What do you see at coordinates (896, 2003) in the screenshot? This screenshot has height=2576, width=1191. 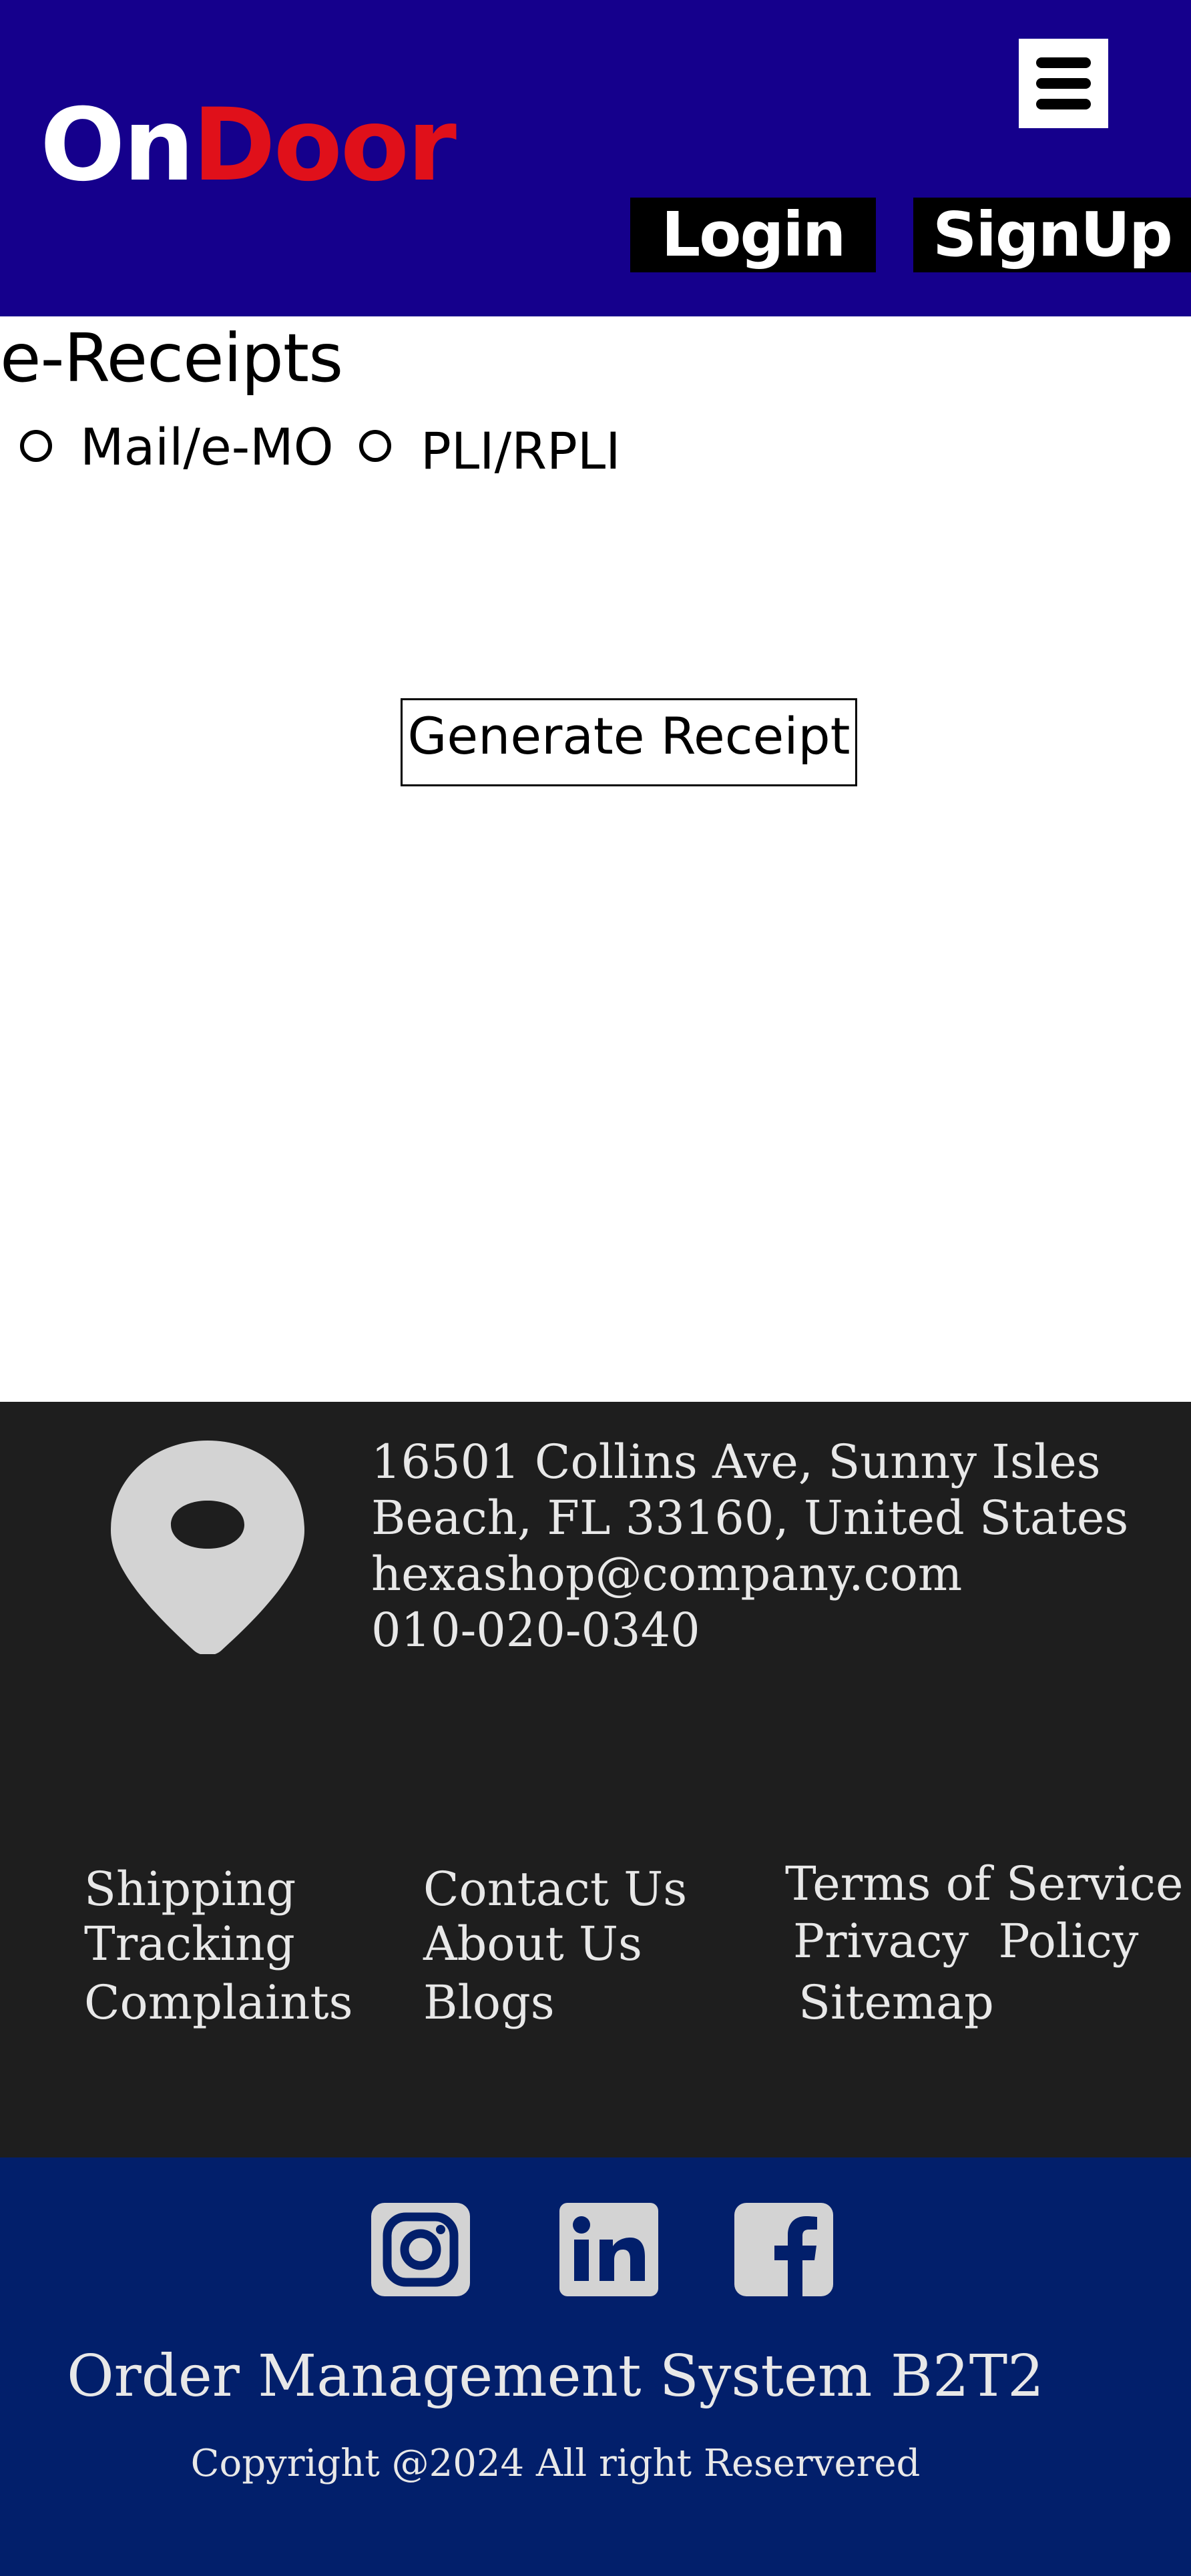 I see `footer-link-sitemap: Sitemap` at bounding box center [896, 2003].